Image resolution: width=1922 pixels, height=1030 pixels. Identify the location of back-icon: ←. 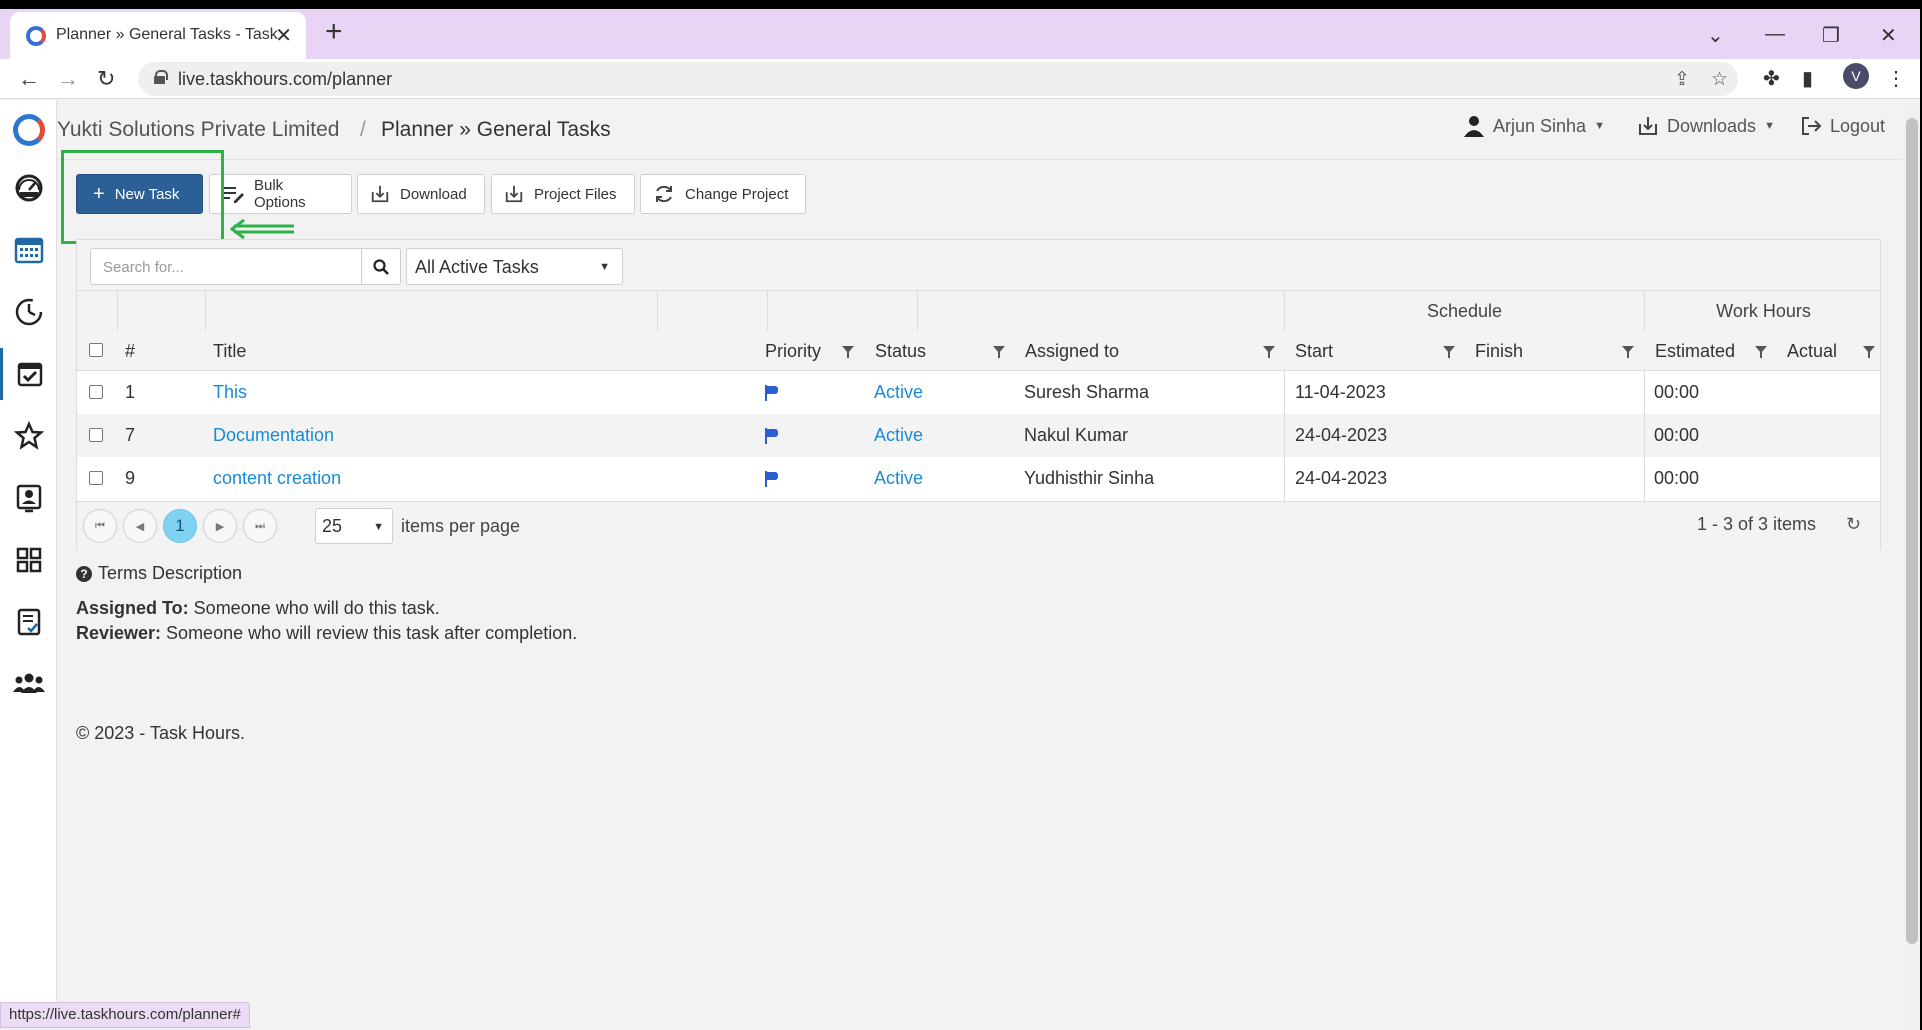
(29, 79).